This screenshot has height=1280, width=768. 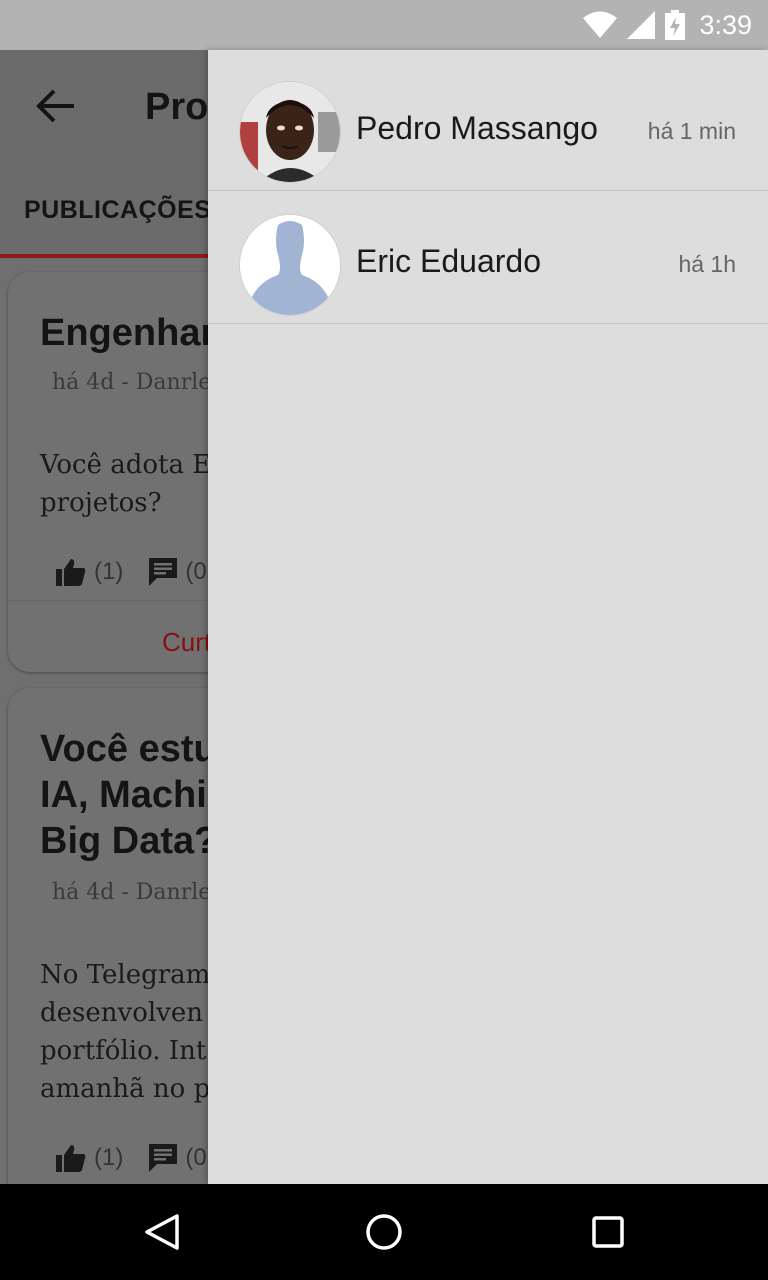 I want to click on signal-icon, so click(x=641, y=25).